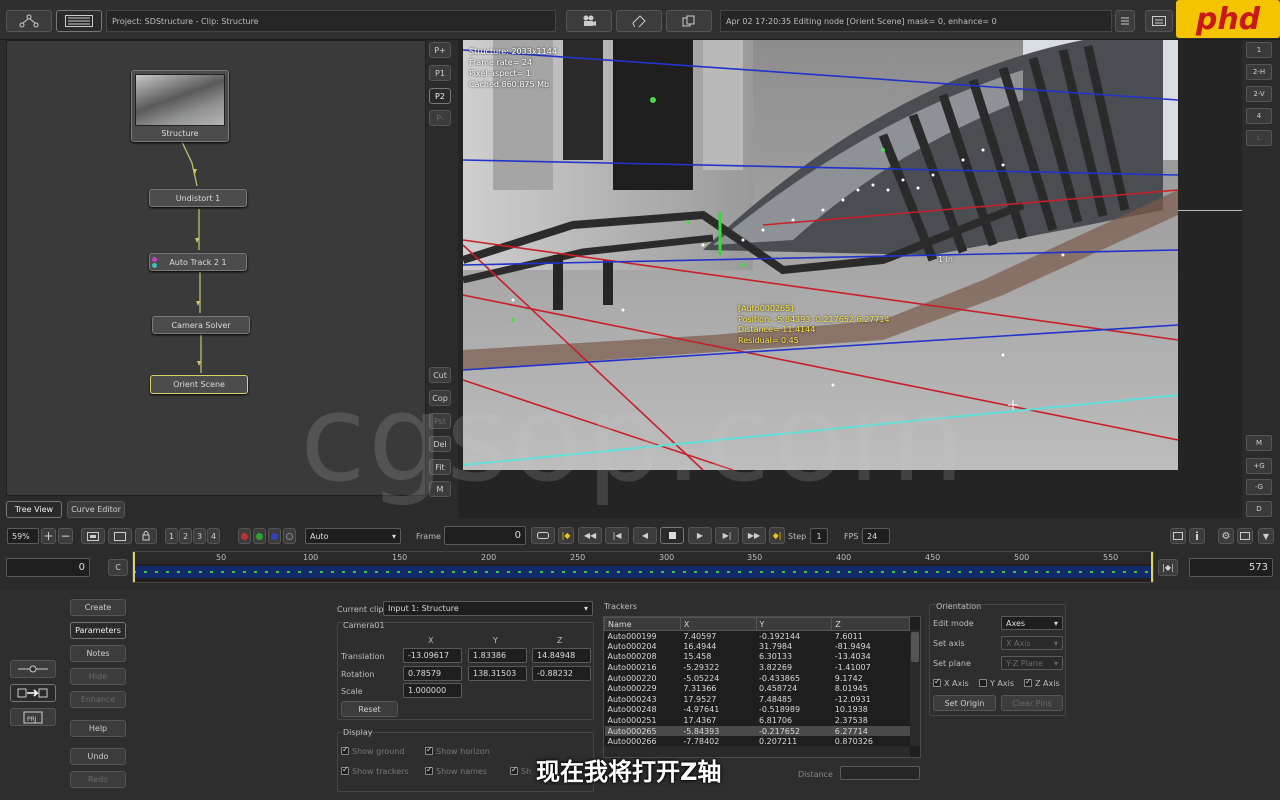 The width and height of the screenshot is (1280, 800). Describe the element at coordinates (915, 688) in the screenshot. I see `trackers-scrollbar` at that location.